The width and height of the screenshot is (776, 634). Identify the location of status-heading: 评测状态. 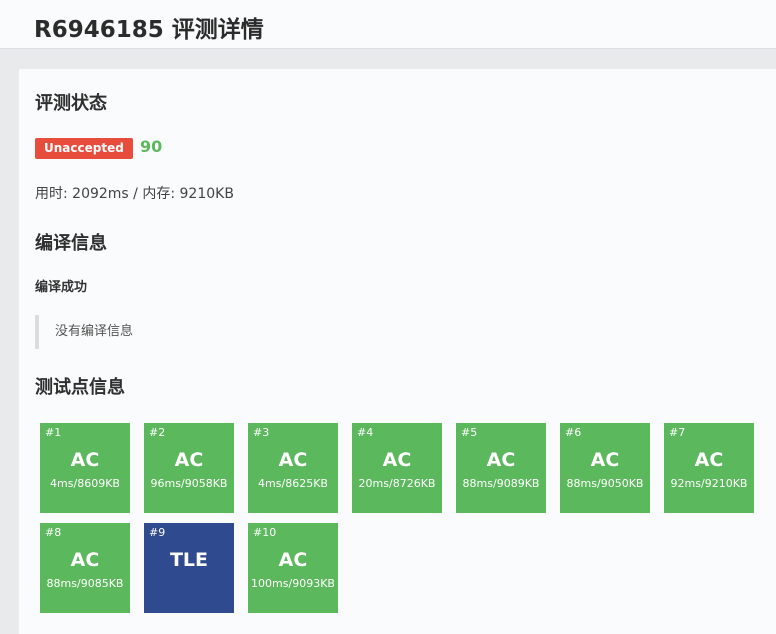
(71, 103).